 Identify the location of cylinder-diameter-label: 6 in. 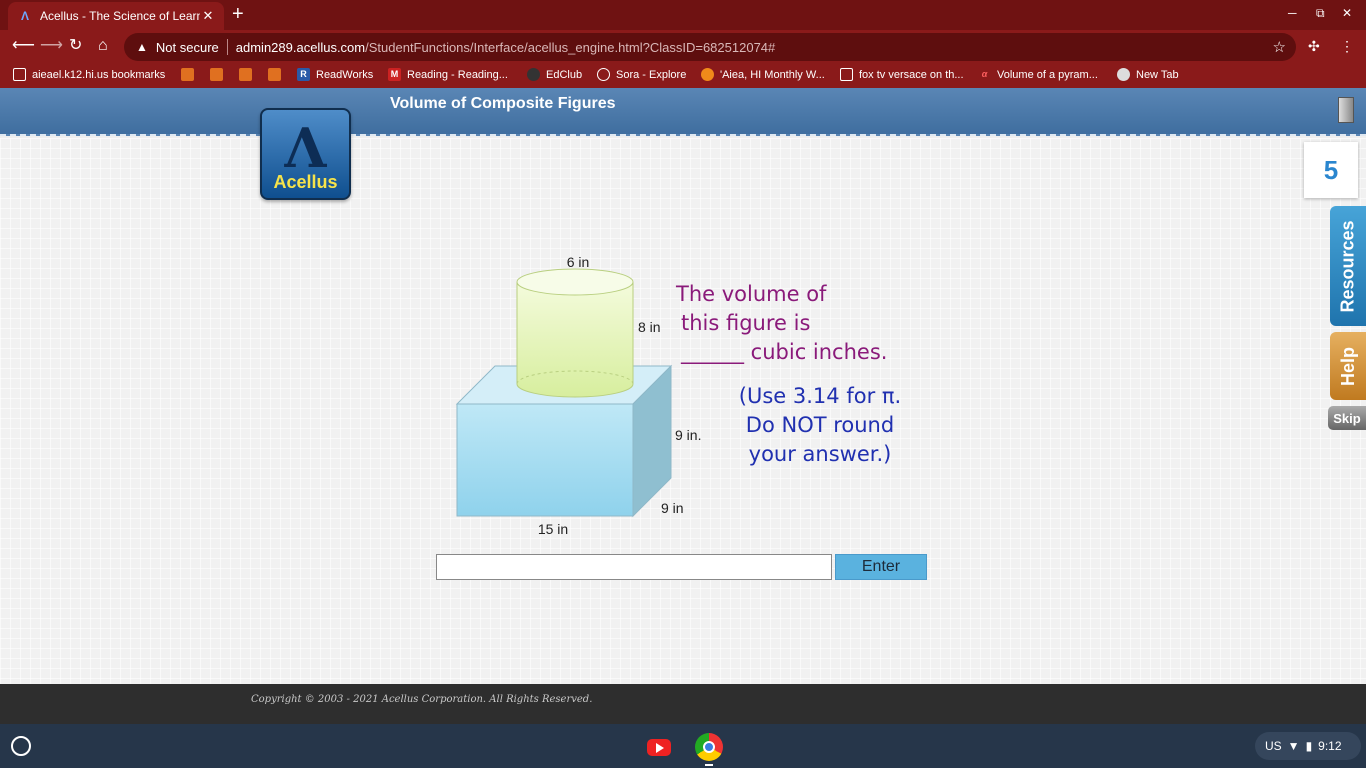
(578, 262).